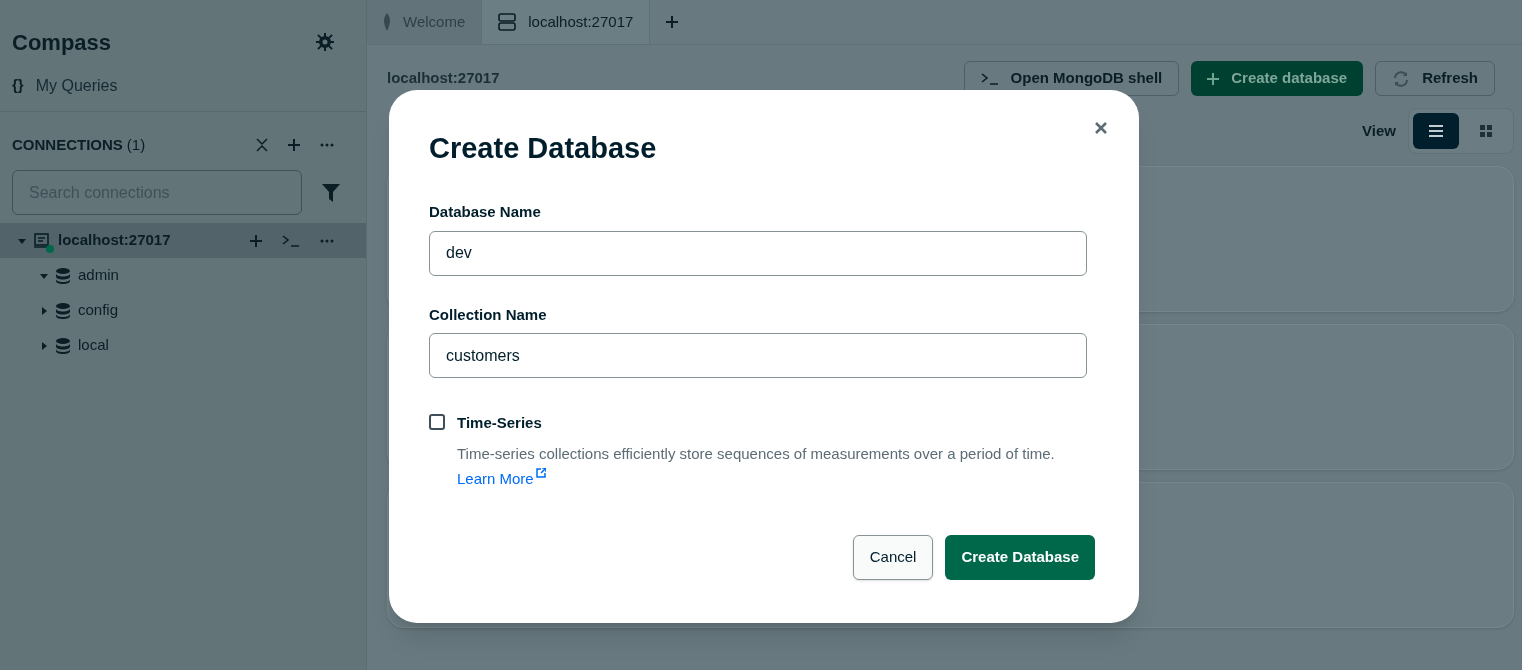 Image resolution: width=1522 pixels, height=670 pixels. I want to click on list-icon, so click(1436, 131).